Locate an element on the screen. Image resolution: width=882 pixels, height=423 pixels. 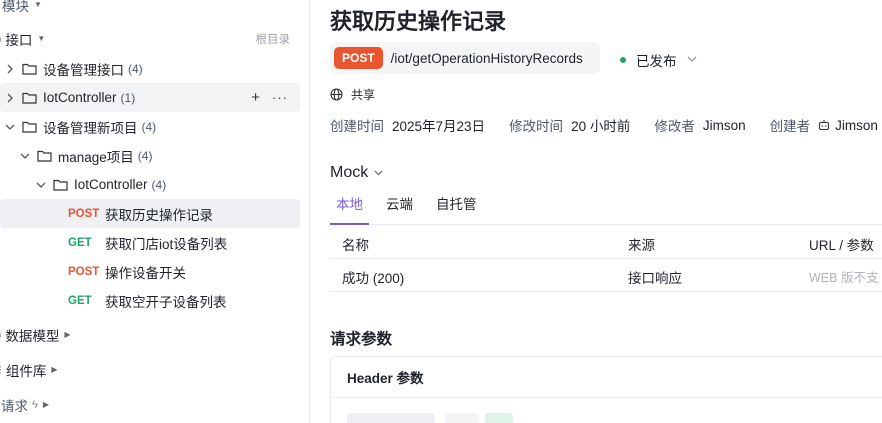
robot-icon is located at coordinates (824, 125).